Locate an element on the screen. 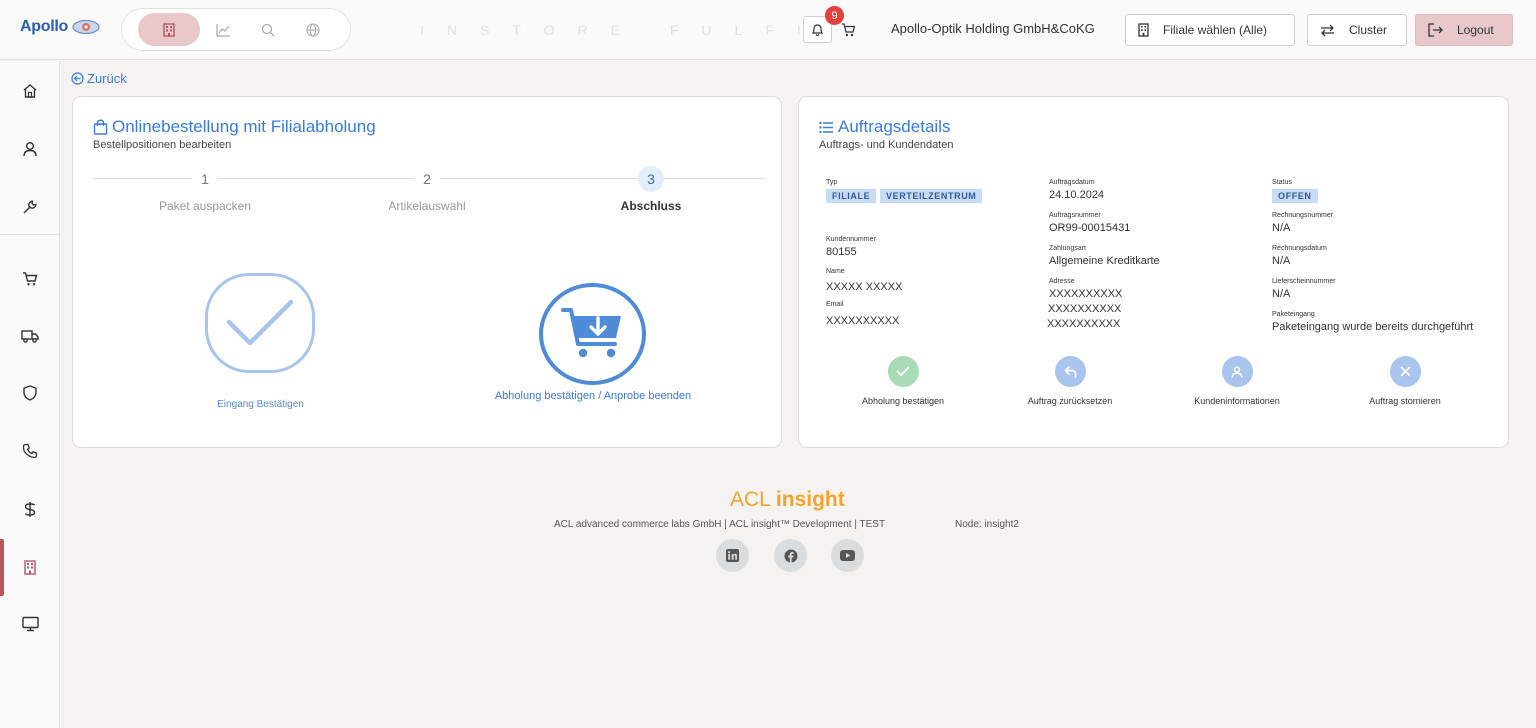  step-1-label: Paket auspacken is located at coordinates (205, 206).